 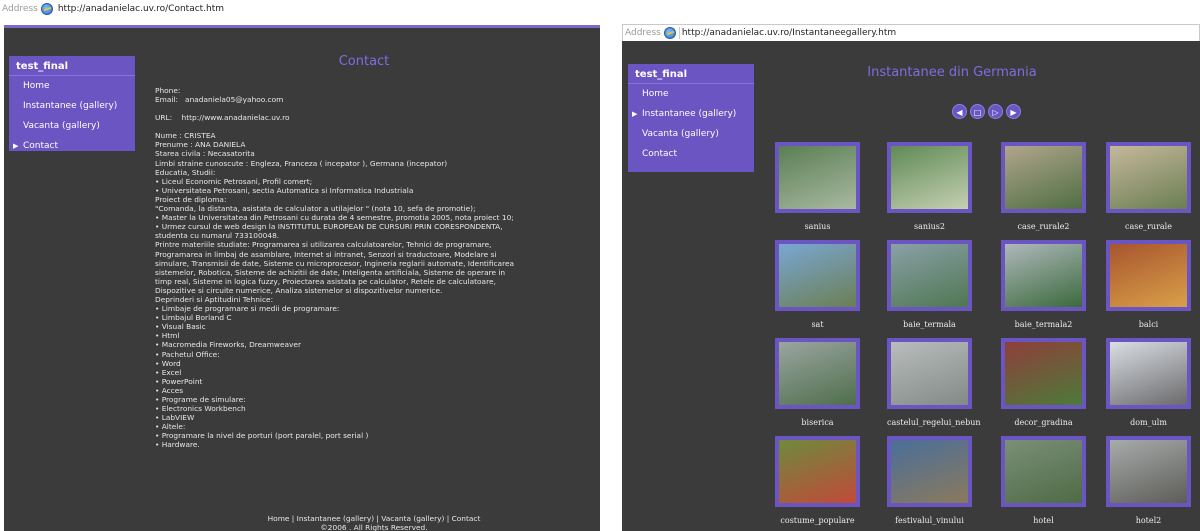 I want to click on footer-link: Home, so click(x=279, y=518).